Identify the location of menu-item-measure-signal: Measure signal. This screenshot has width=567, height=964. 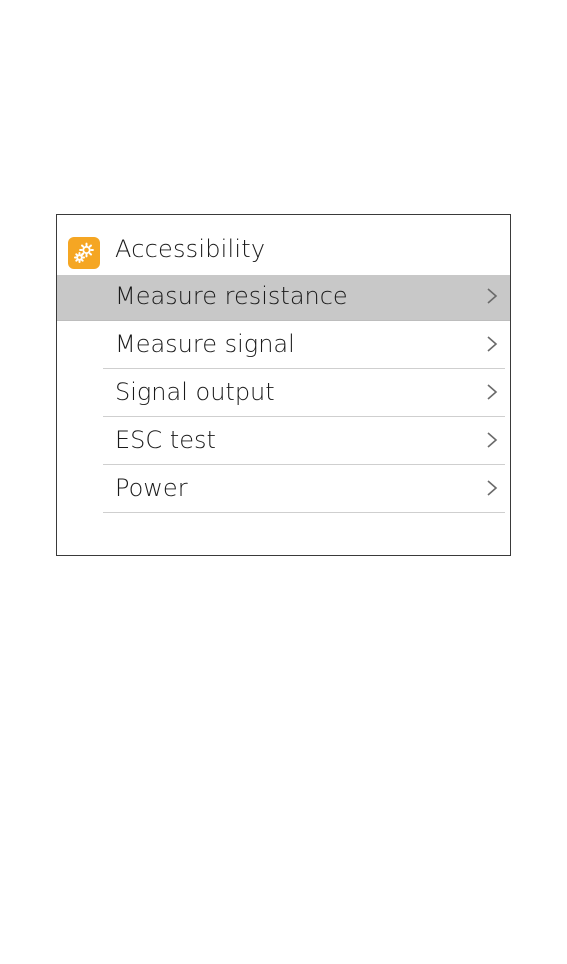
(304, 346).